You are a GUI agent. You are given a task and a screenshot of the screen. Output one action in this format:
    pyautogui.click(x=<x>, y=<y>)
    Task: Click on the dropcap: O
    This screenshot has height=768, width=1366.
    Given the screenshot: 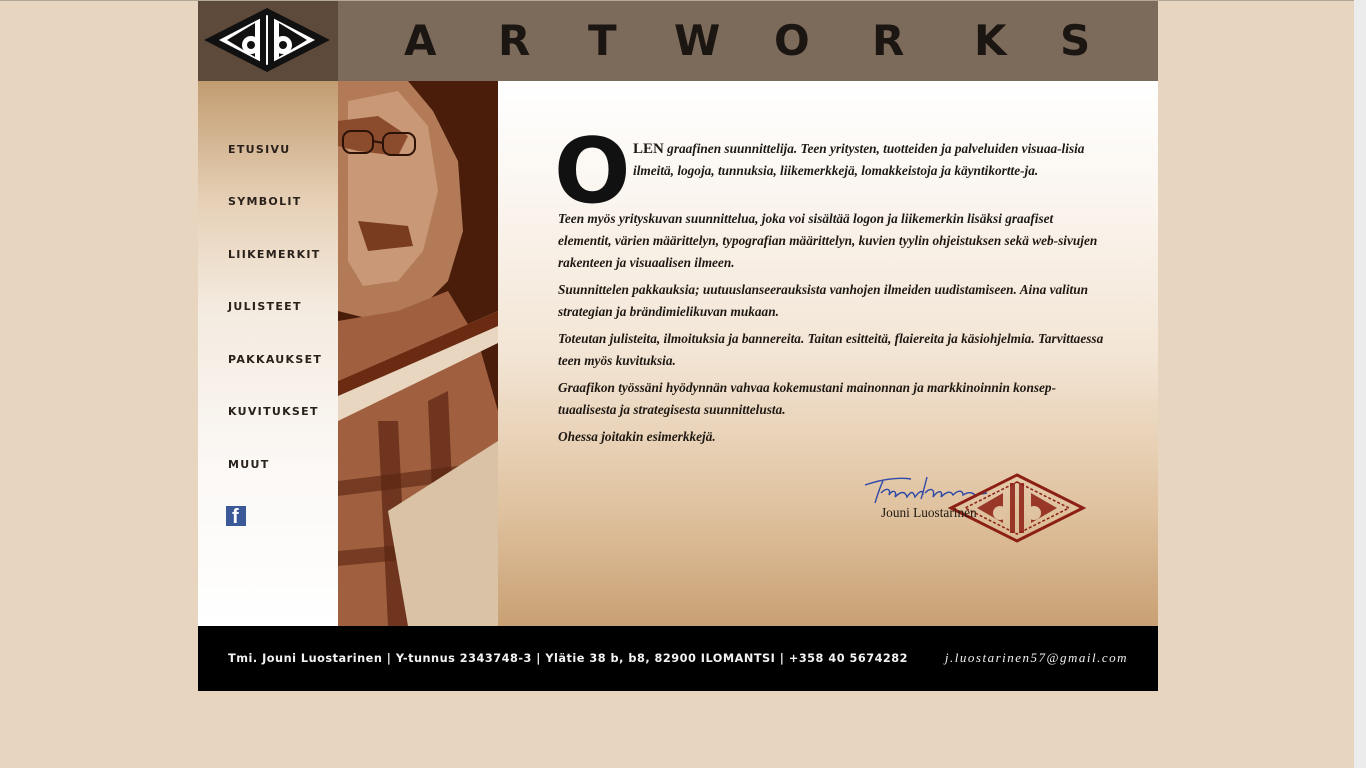 What is the action you would take?
    pyautogui.click(x=592, y=171)
    